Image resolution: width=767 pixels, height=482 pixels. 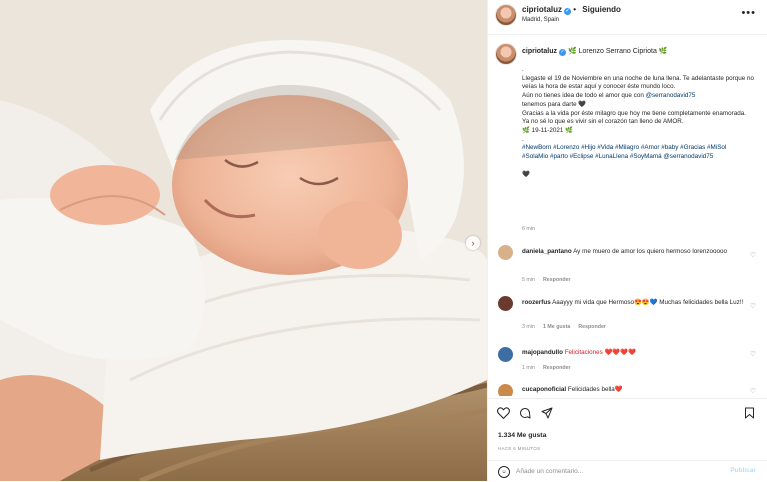 I want to click on author-avatar, so click(x=506, y=15).